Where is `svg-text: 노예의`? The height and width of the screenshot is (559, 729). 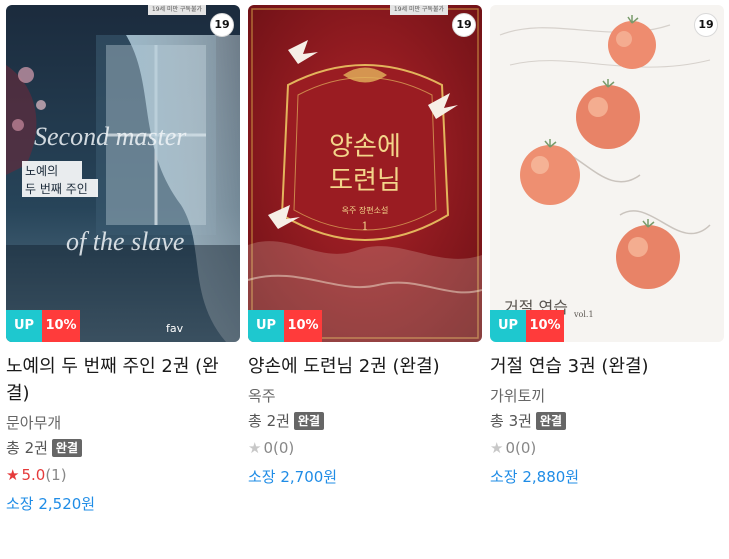
svg-text: 노예의 is located at coordinates (41, 171).